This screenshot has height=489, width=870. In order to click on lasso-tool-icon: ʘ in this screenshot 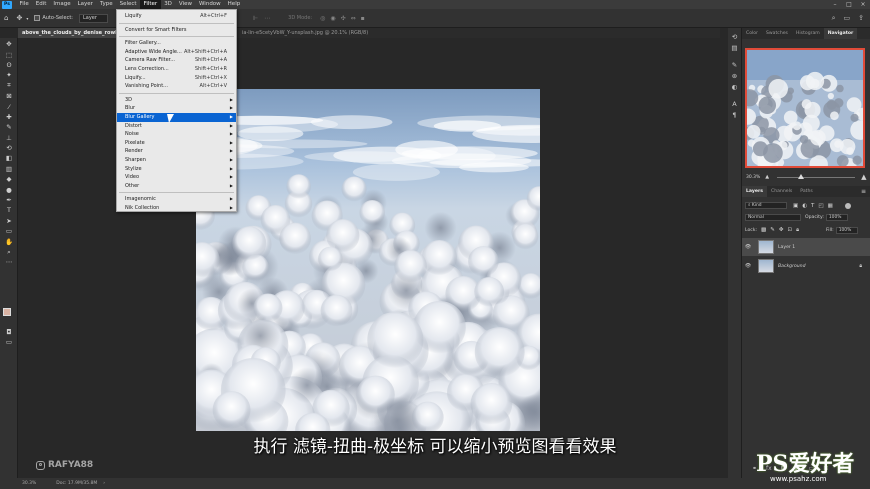, I will do `click(9, 65)`.